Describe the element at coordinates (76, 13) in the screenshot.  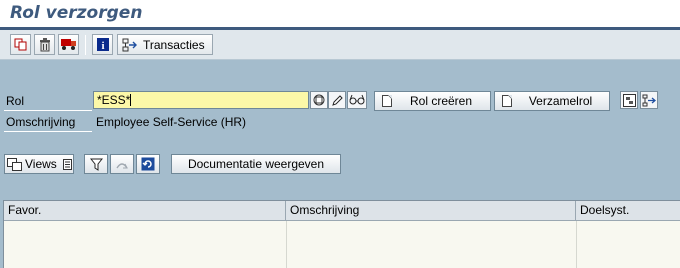
I see `window-title: Rol verzorgen` at that location.